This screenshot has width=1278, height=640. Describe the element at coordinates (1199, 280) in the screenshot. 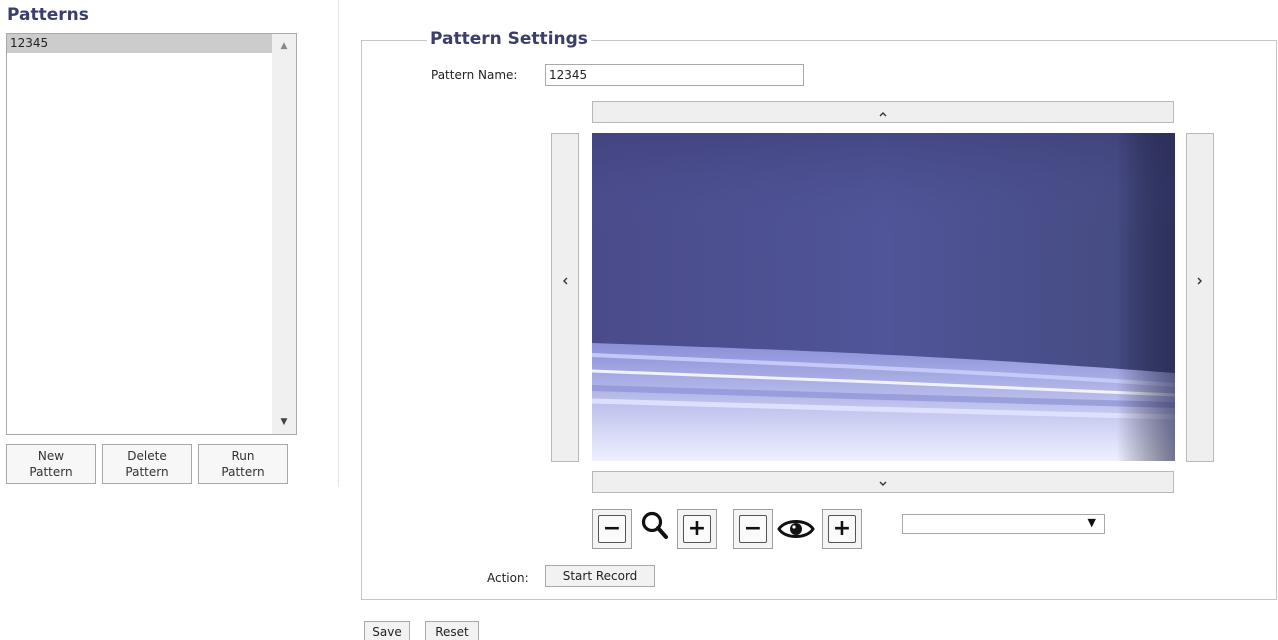

I see `chevron-right-icon` at that location.